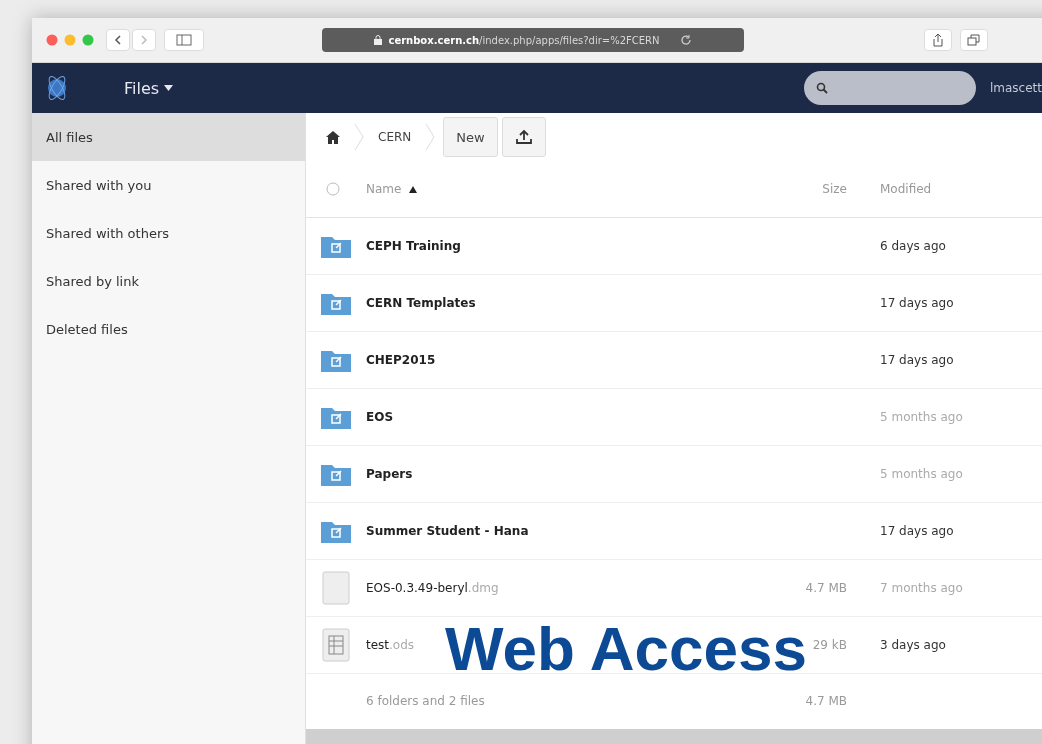 The height and width of the screenshot is (744, 1042). What do you see at coordinates (425, 701) in the screenshot?
I see `summary-count: 6 folders and 2 files` at bounding box center [425, 701].